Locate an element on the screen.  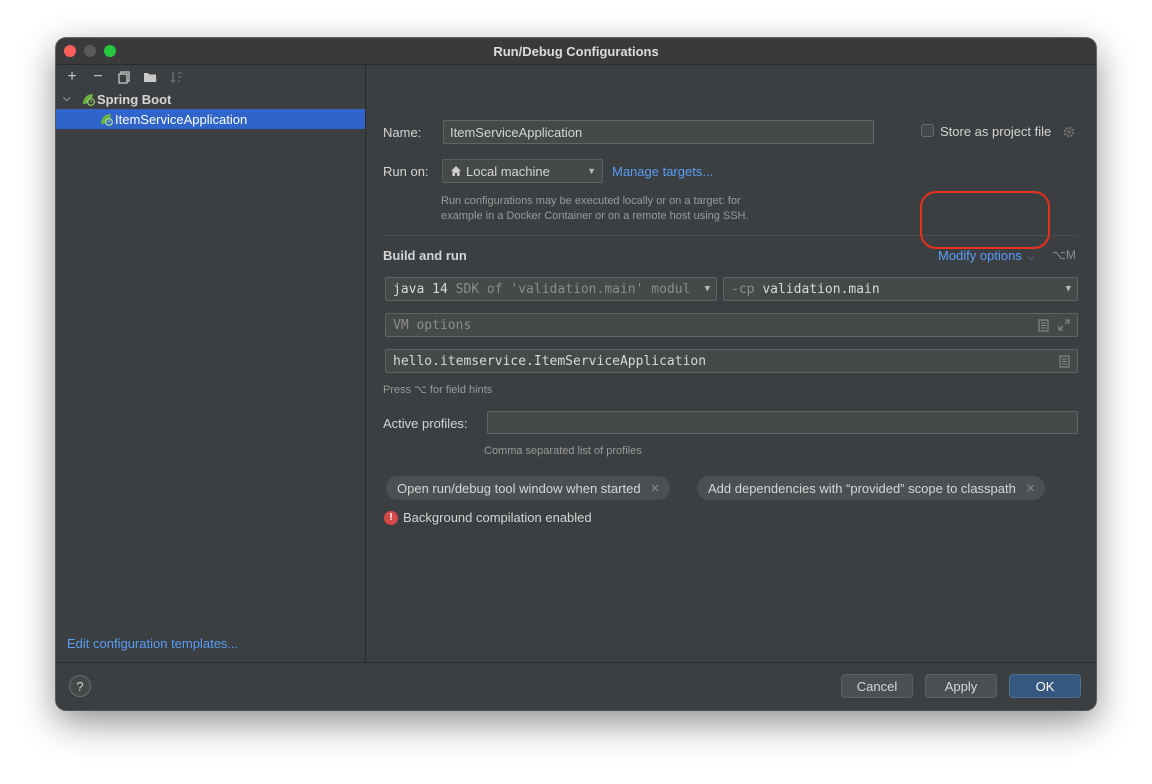
main-class-value: hello.itemservice.ItemServiceApplication is located at coordinates (550, 361).